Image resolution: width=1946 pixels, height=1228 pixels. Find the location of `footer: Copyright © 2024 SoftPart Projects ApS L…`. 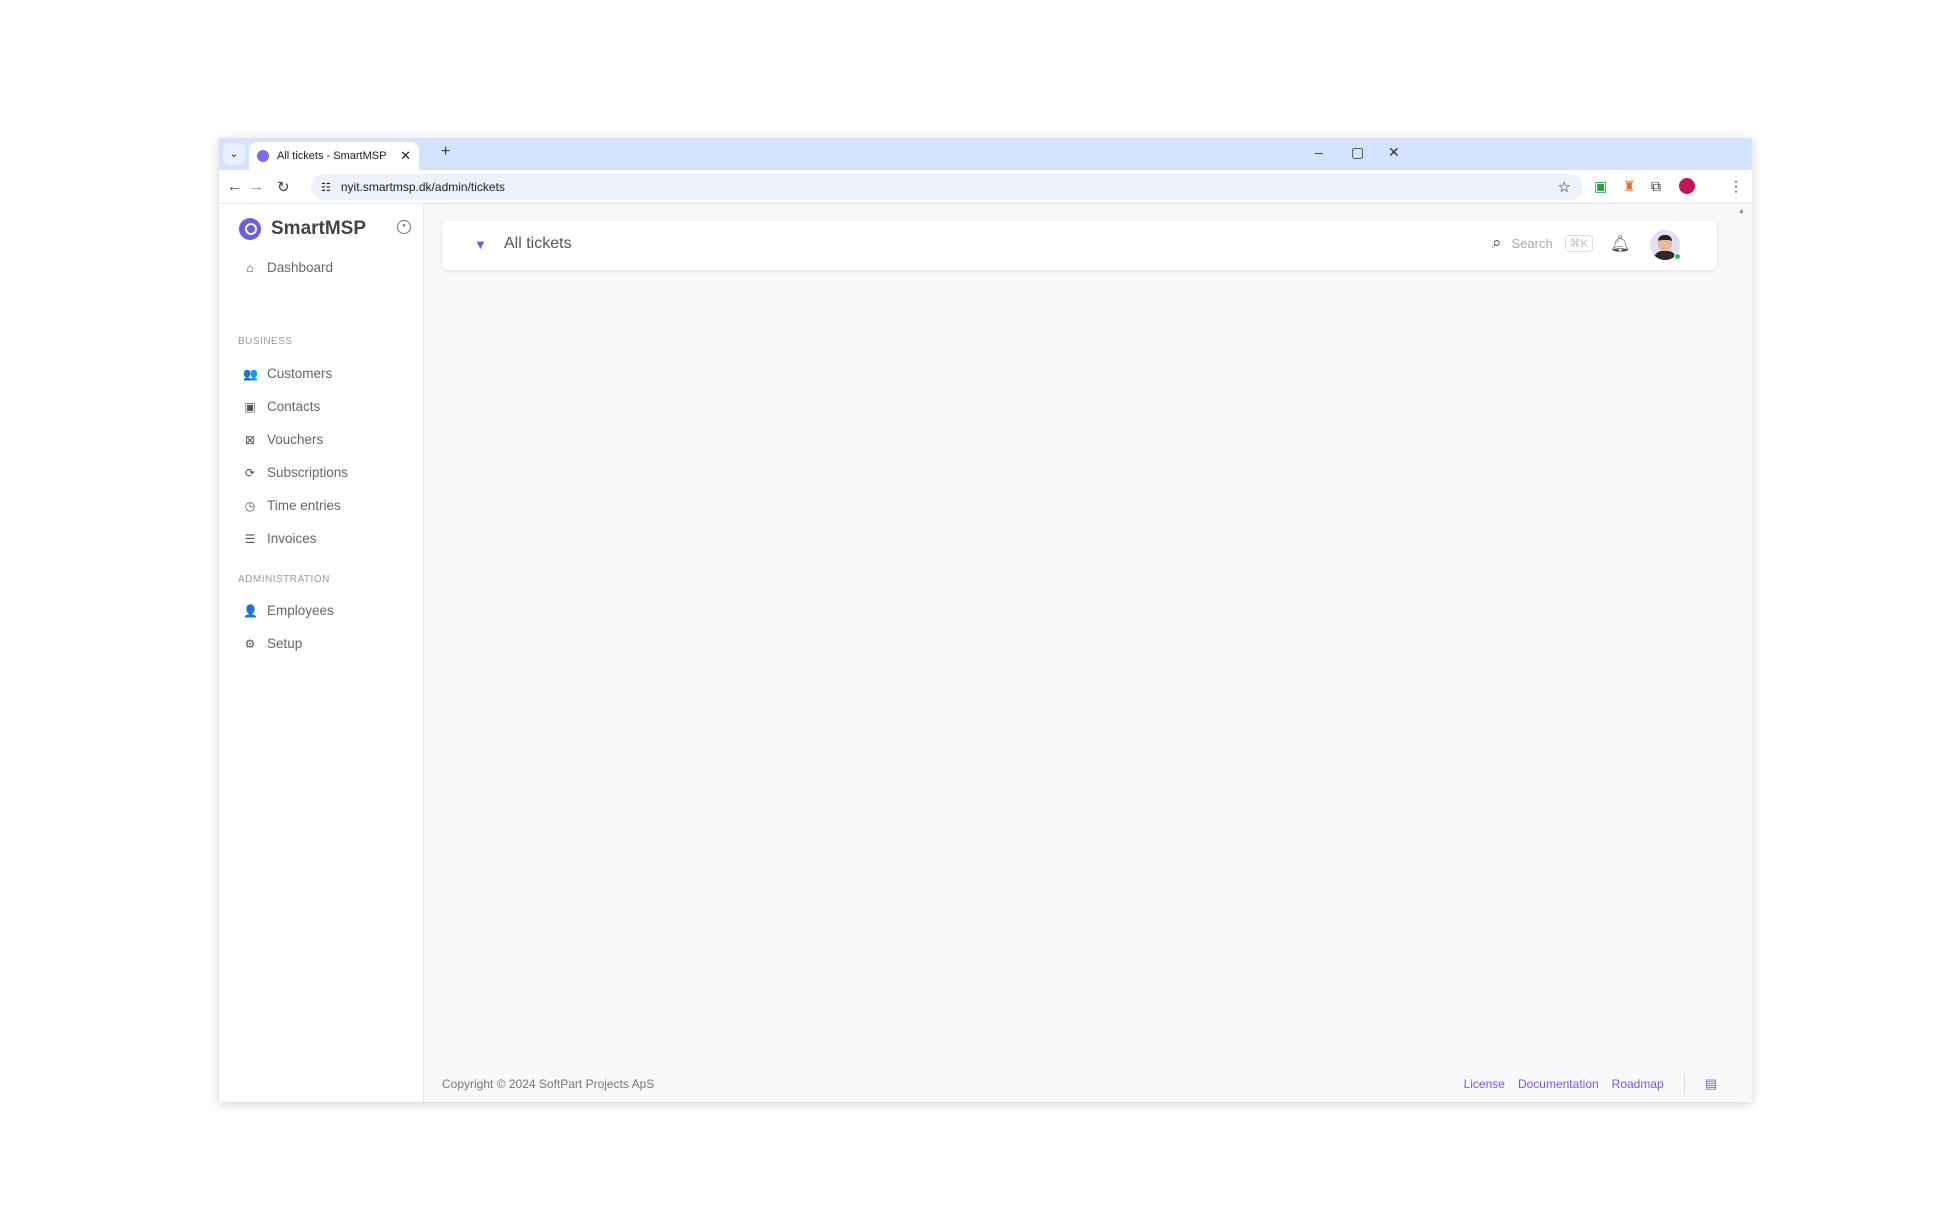

footer: Copyright © 2024 SoftPart Projects ApS L… is located at coordinates (1079, 1084).